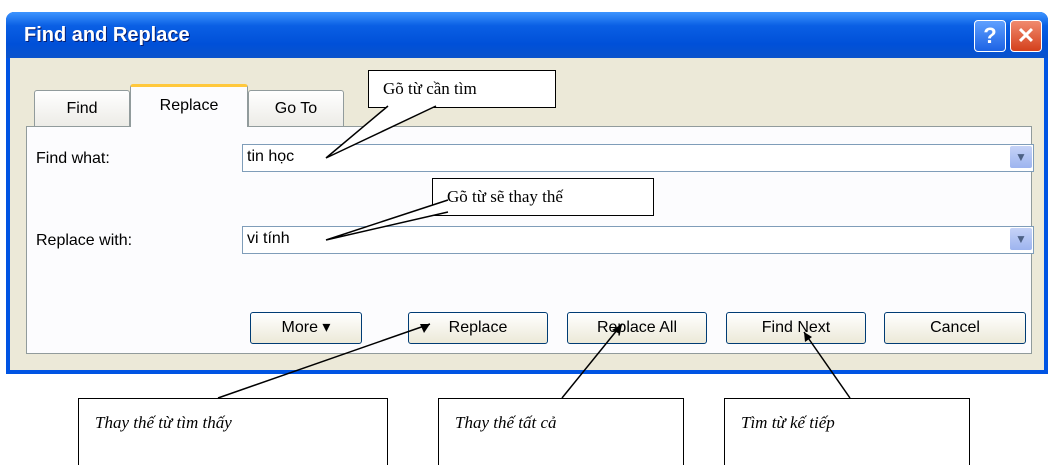 This screenshot has height=465, width=1048. I want to click on callout-find: Gõ từ cần tìm, so click(462, 89).